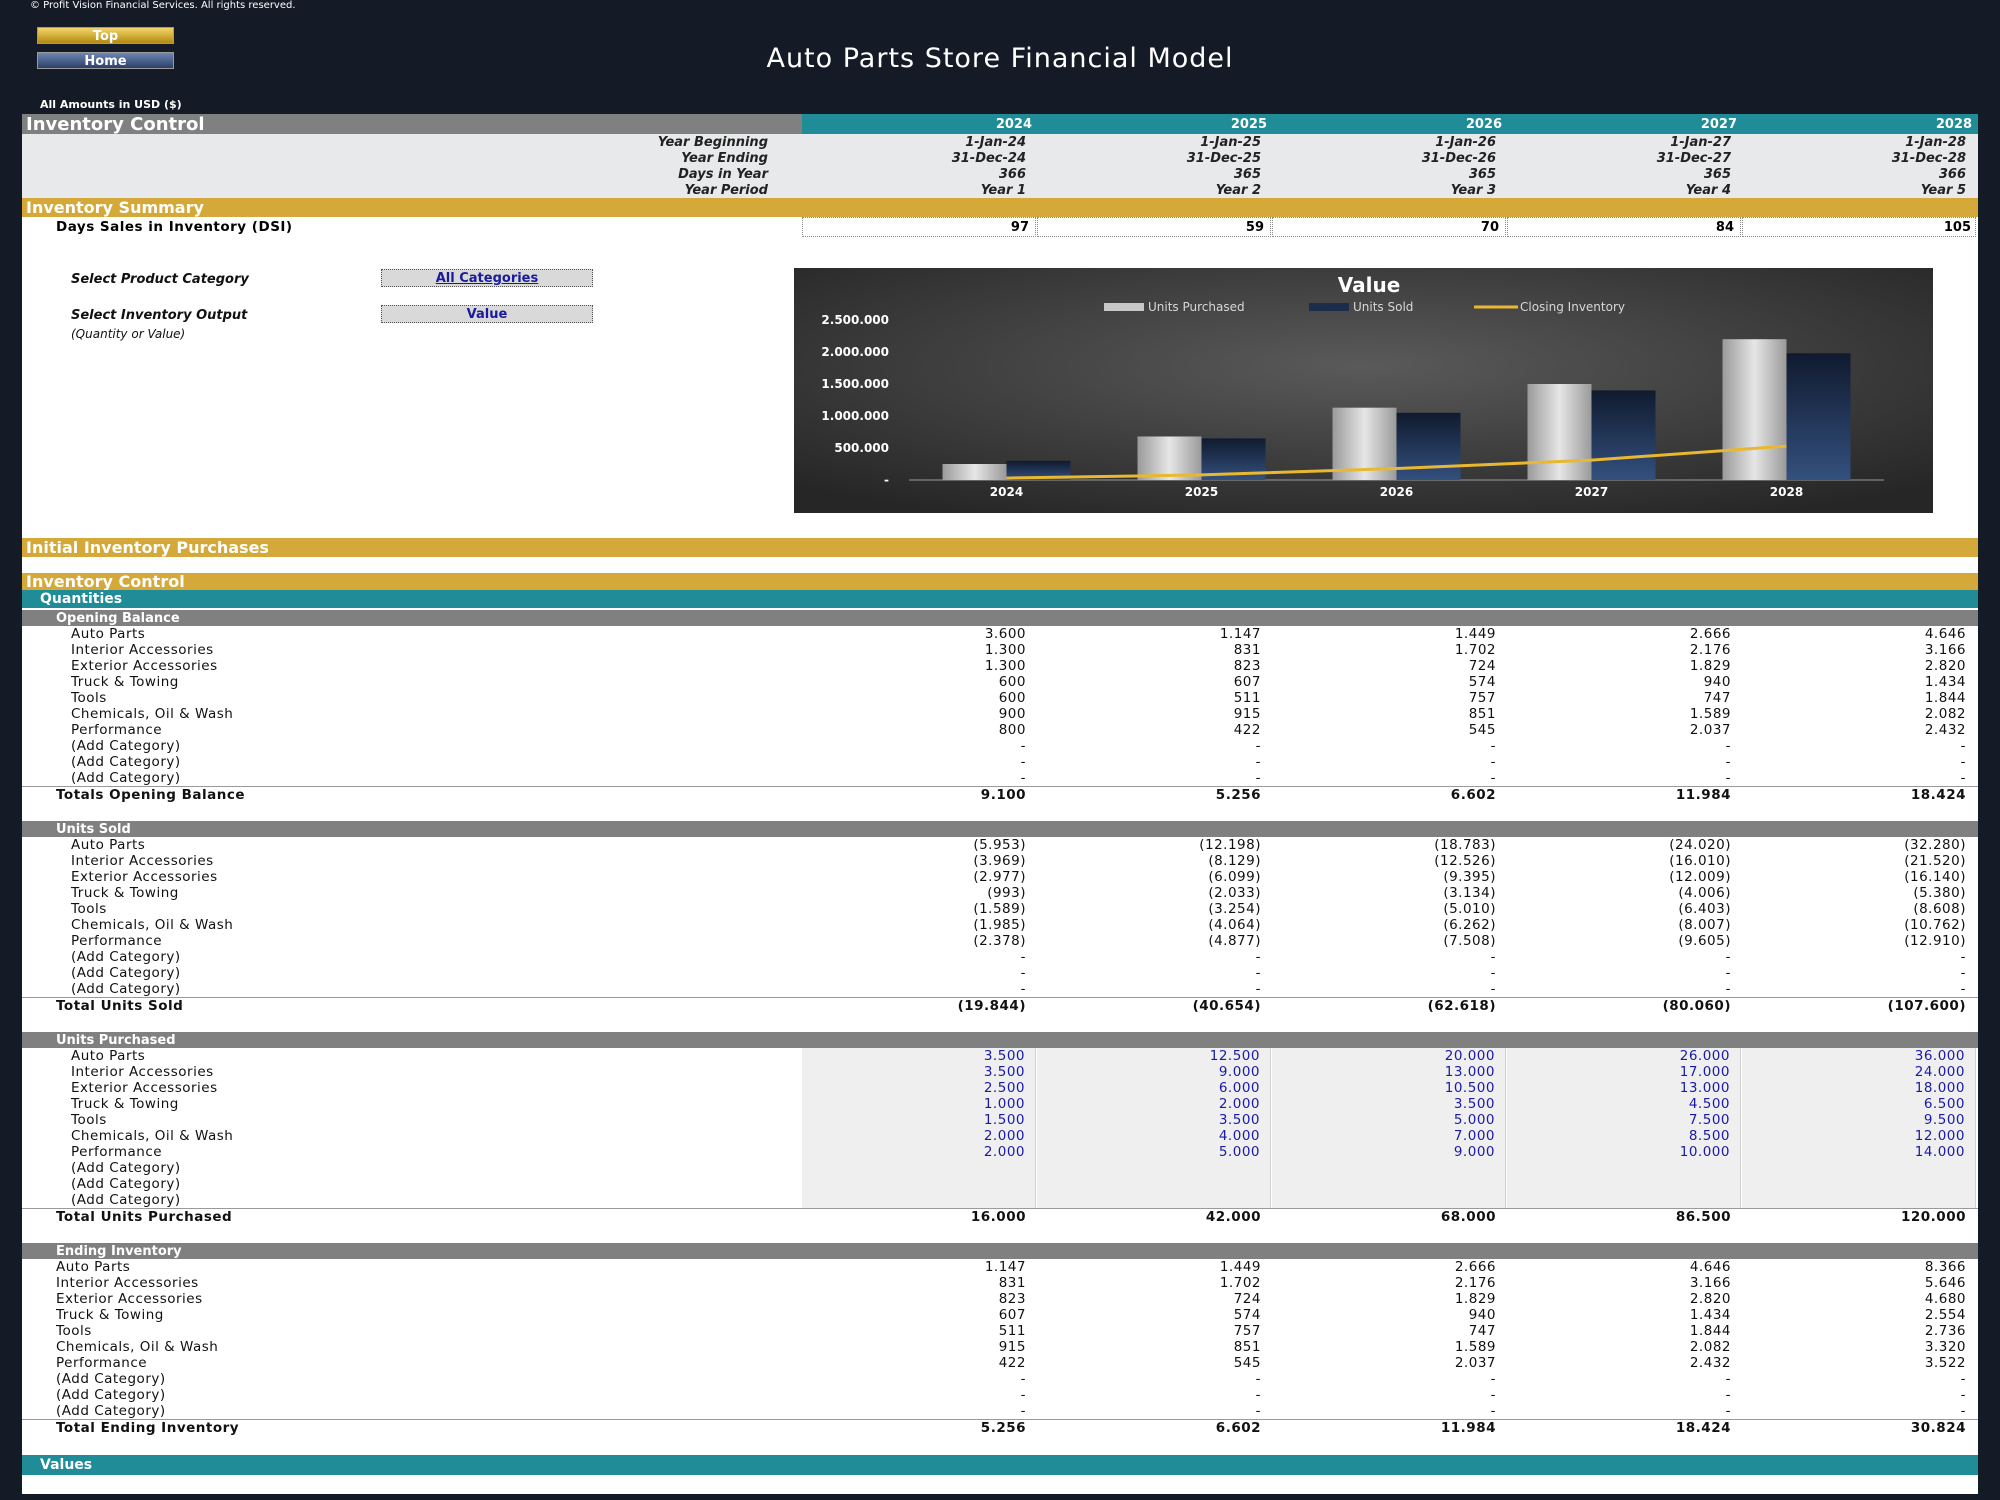  Describe the element at coordinates (1154, 1088) in the screenshot. I see `row-value: 6.000` at that location.